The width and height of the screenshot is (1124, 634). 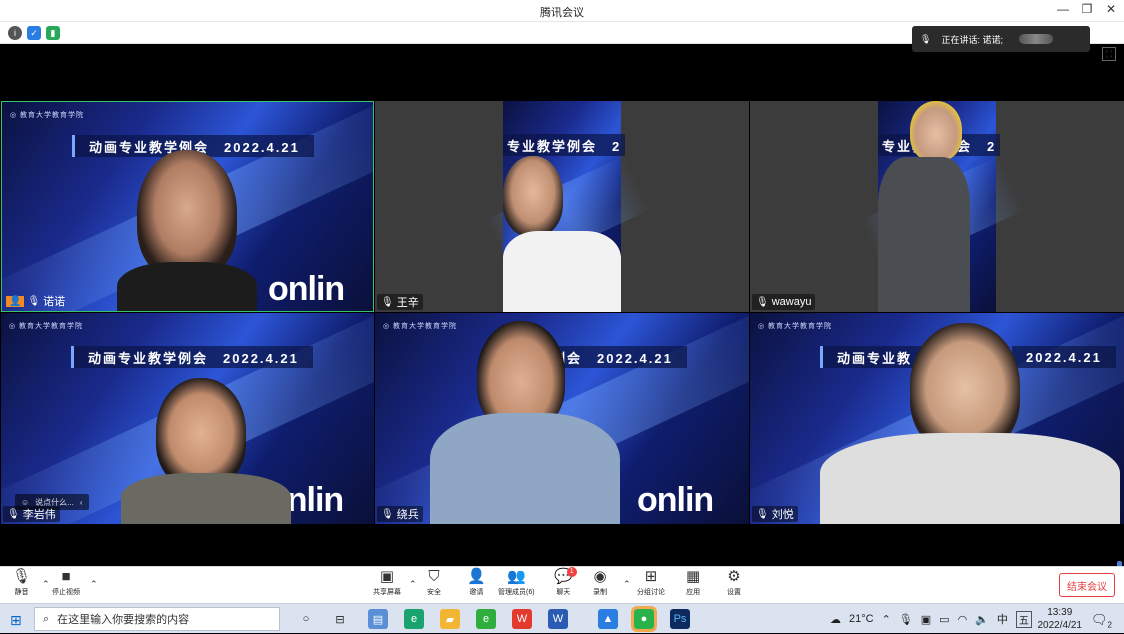 What do you see at coordinates (516, 576) in the screenshot?
I see `members-icon: 👥` at bounding box center [516, 576].